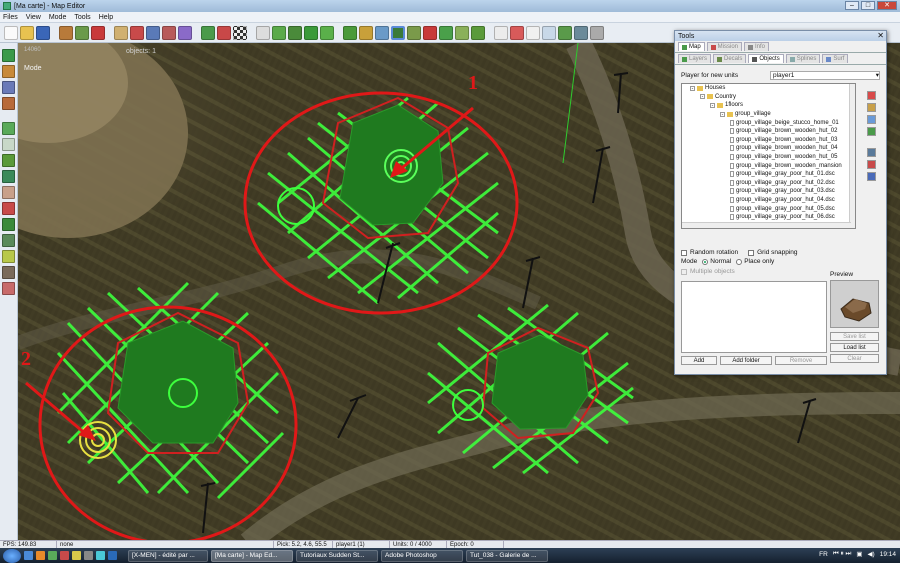  Describe the element at coordinates (263, 32) in the screenshot. I see `select-arrow-icon` at that location.